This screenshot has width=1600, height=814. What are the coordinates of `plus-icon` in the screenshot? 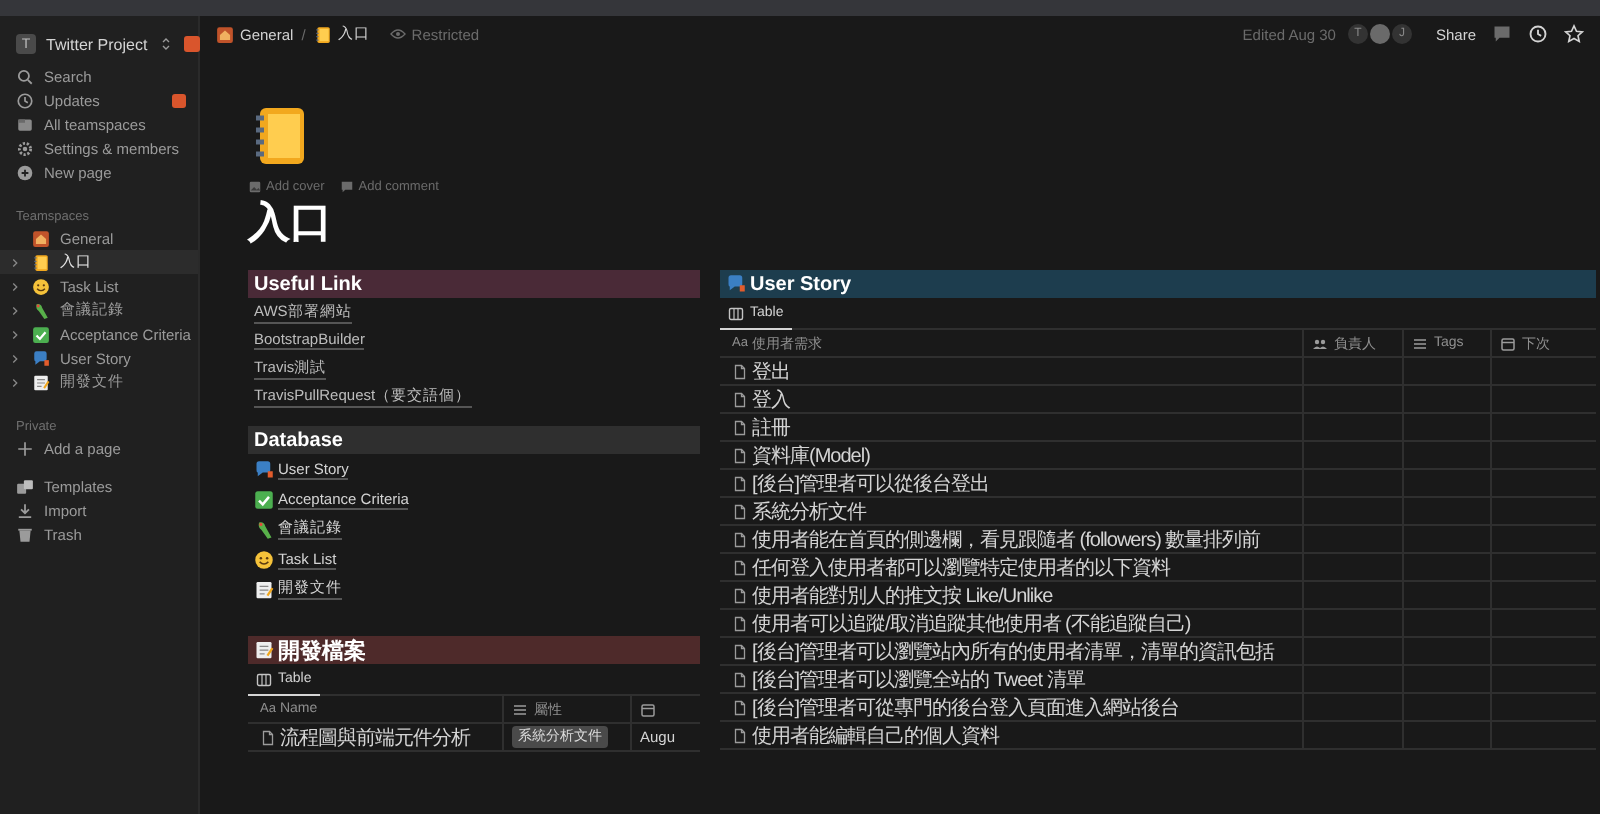 It's located at (25, 448).